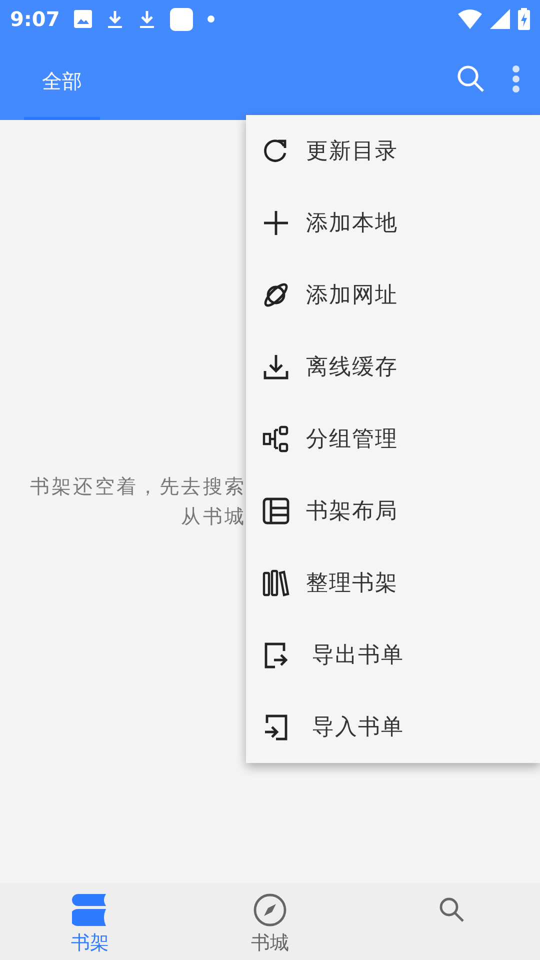 This screenshot has height=960, width=540. I want to click on menu-item: 书架布局, so click(393, 511).